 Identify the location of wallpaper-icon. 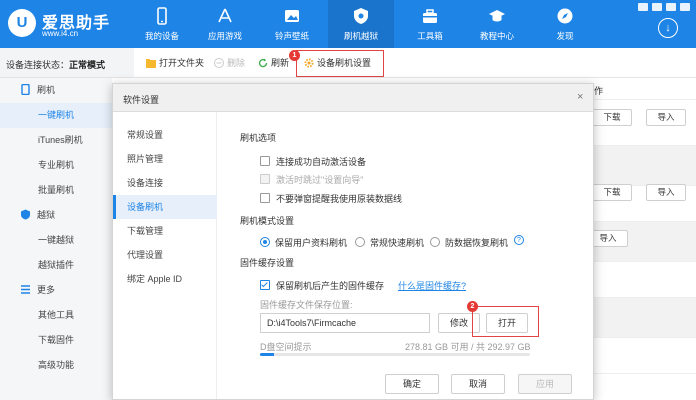
(292, 16).